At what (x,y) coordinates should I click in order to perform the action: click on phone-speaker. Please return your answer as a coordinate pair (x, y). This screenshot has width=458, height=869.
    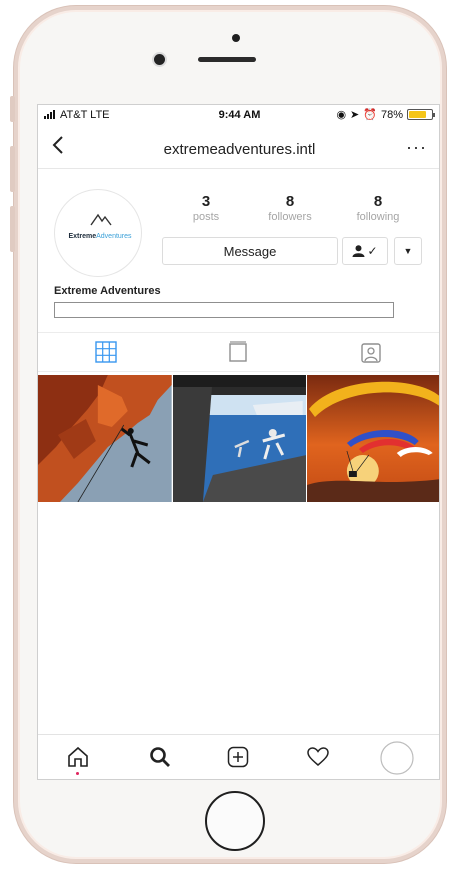
    Looking at the image, I should click on (227, 59).